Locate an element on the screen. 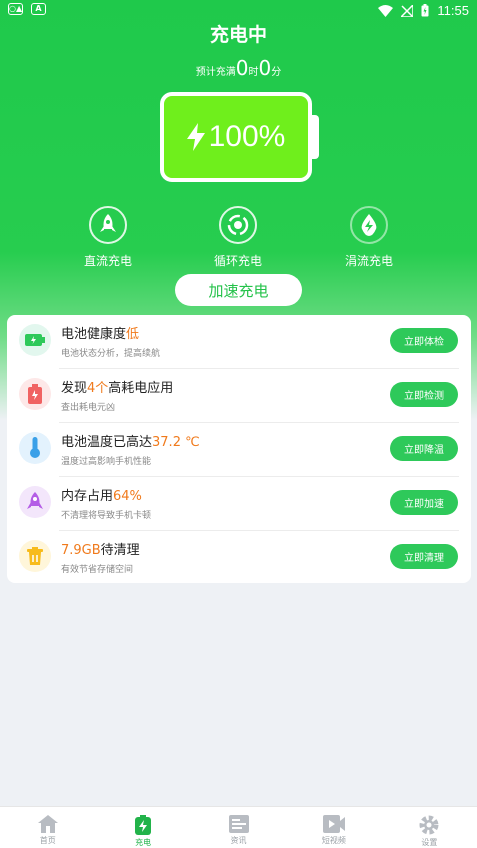 The height and width of the screenshot is (848, 477). hours-unit: 时 is located at coordinates (253, 72).